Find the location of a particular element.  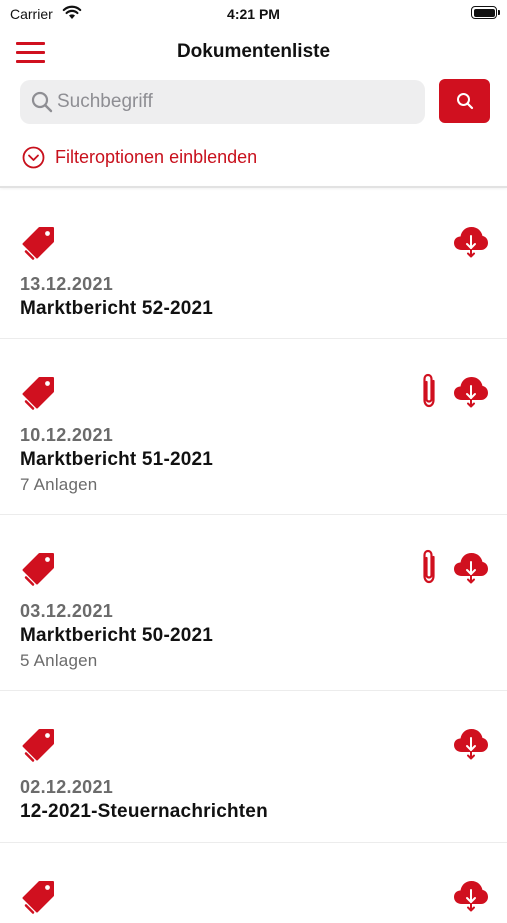

document-title: Marktbericht 52-2021 is located at coordinates (117, 308).